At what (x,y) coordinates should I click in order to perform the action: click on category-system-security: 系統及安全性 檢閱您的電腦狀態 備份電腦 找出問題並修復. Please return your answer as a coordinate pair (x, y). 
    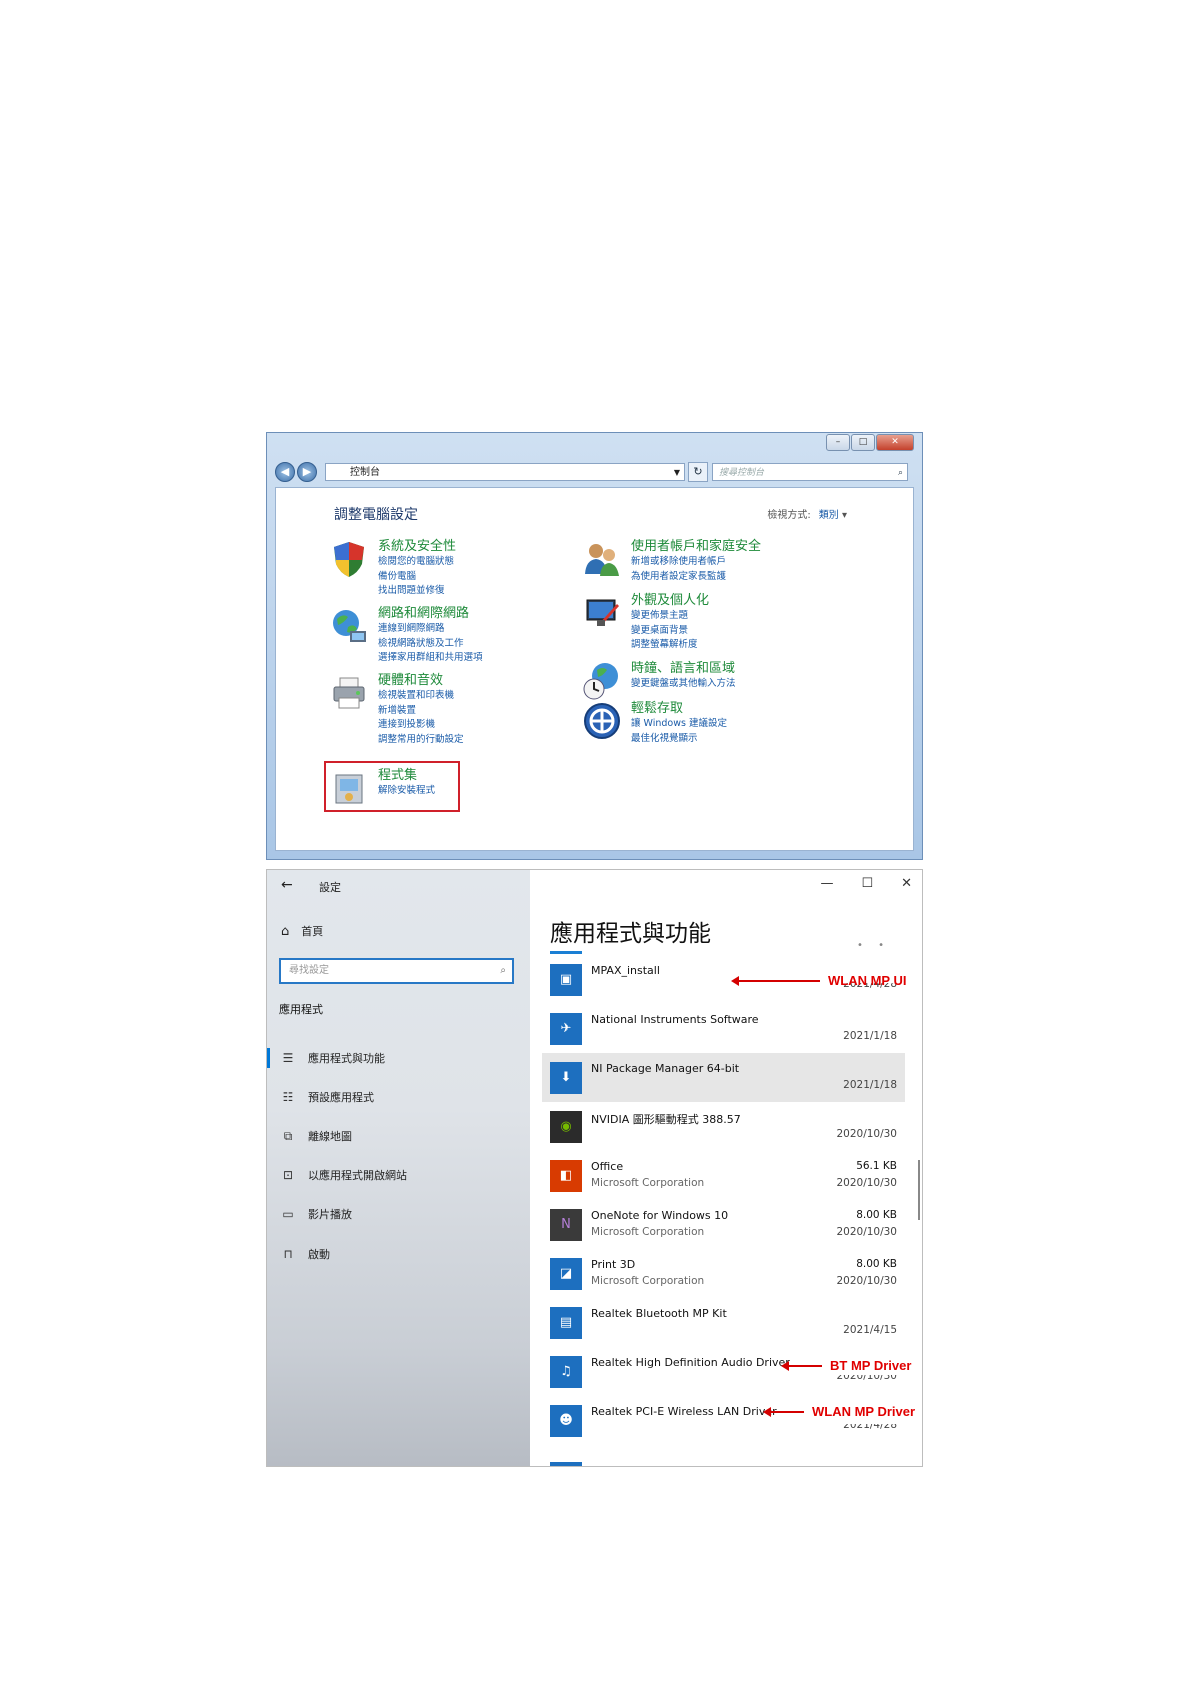
    Looking at the image, I should click on (392, 568).